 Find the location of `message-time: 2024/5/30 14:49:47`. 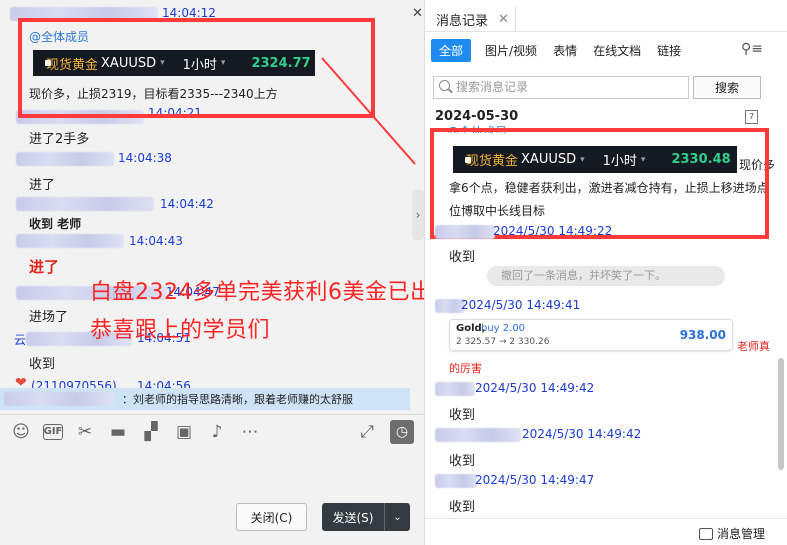

message-time: 2024/5/30 14:49:47 is located at coordinates (535, 480).